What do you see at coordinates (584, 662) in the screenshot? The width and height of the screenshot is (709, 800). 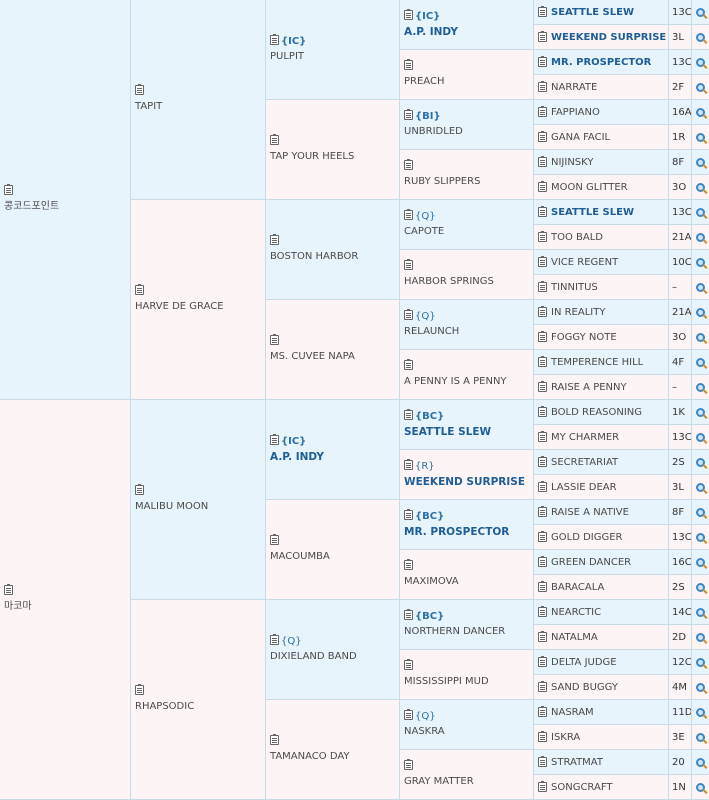 I see `horse-name: DELTA JUDGE` at bounding box center [584, 662].